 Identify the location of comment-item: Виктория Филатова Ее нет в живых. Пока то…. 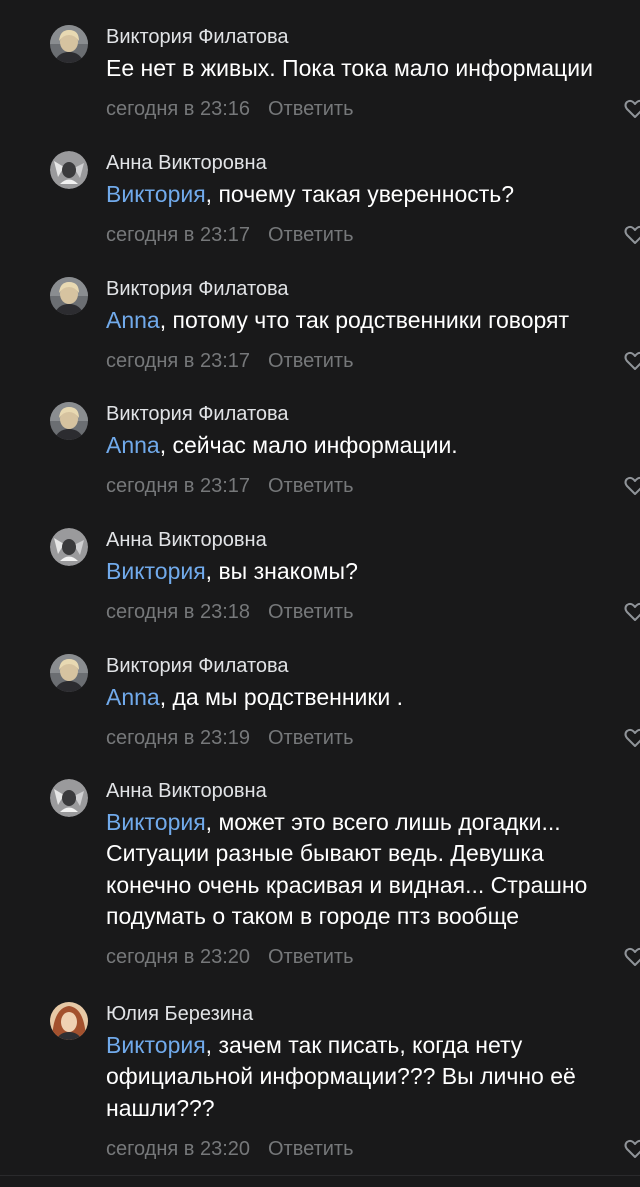
(320, 73).